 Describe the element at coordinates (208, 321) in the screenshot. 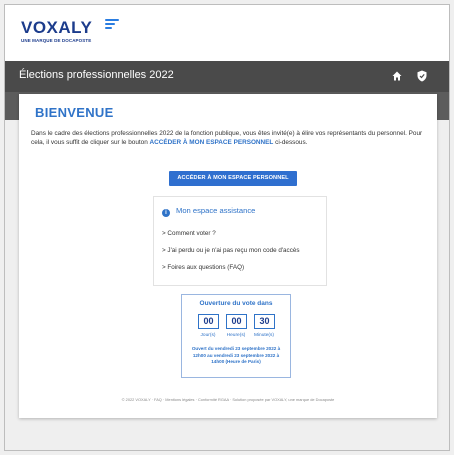

I see `countdown-days: 00` at that location.